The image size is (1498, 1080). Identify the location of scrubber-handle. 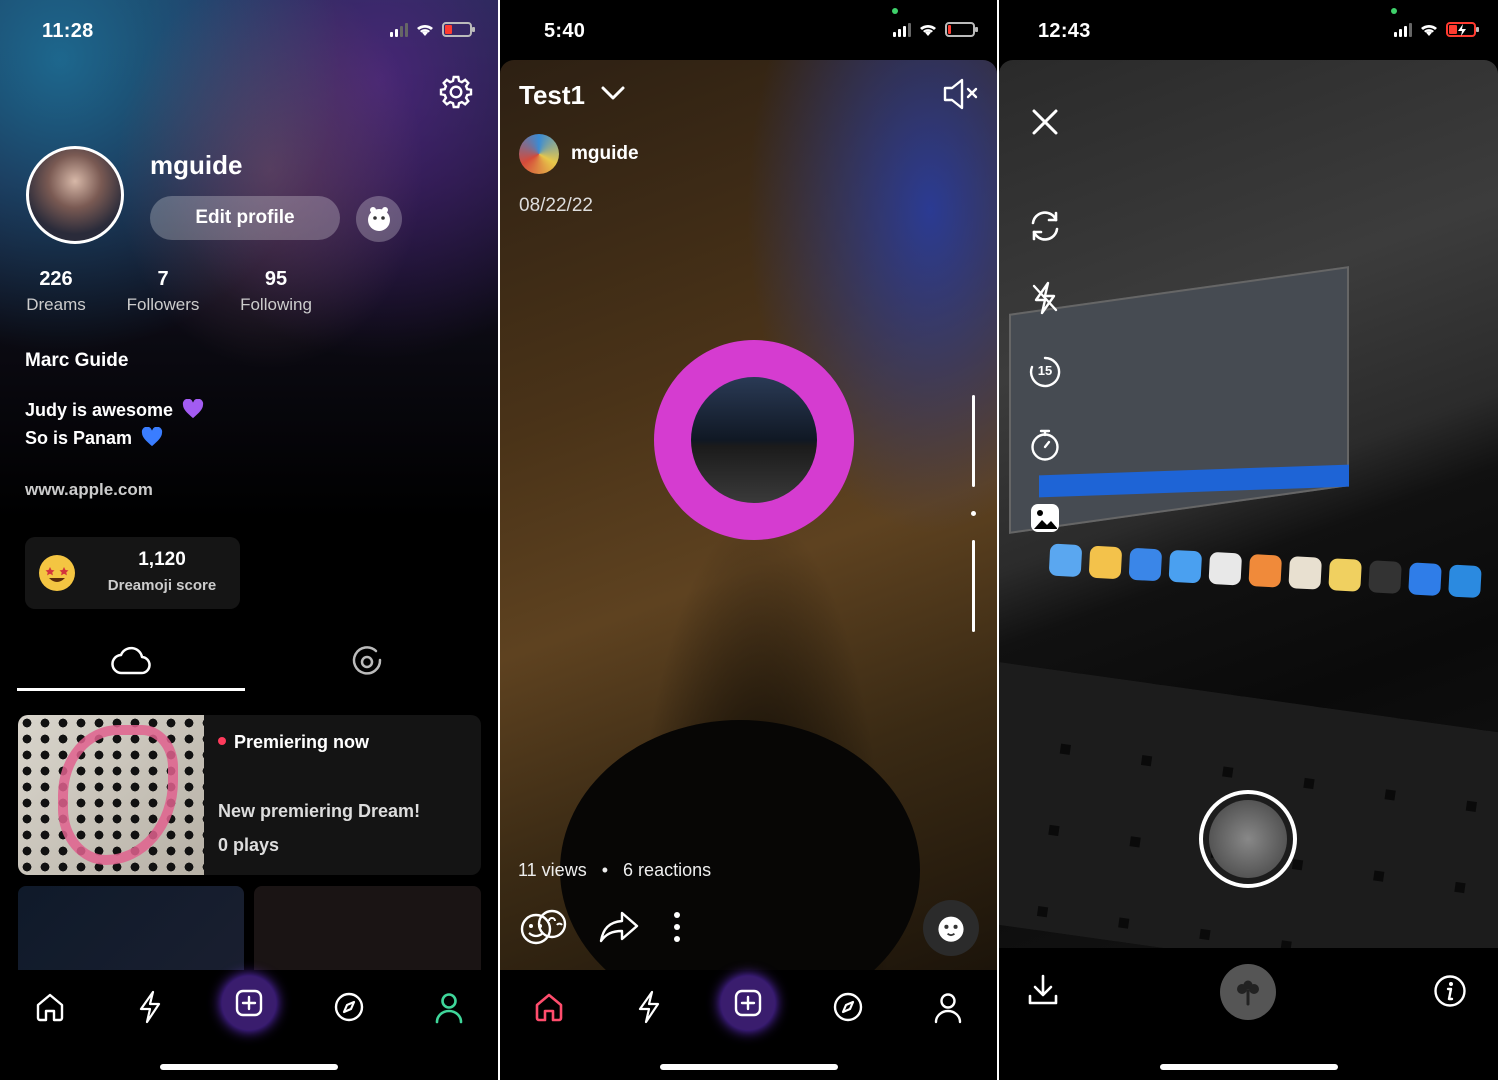
(973, 513).